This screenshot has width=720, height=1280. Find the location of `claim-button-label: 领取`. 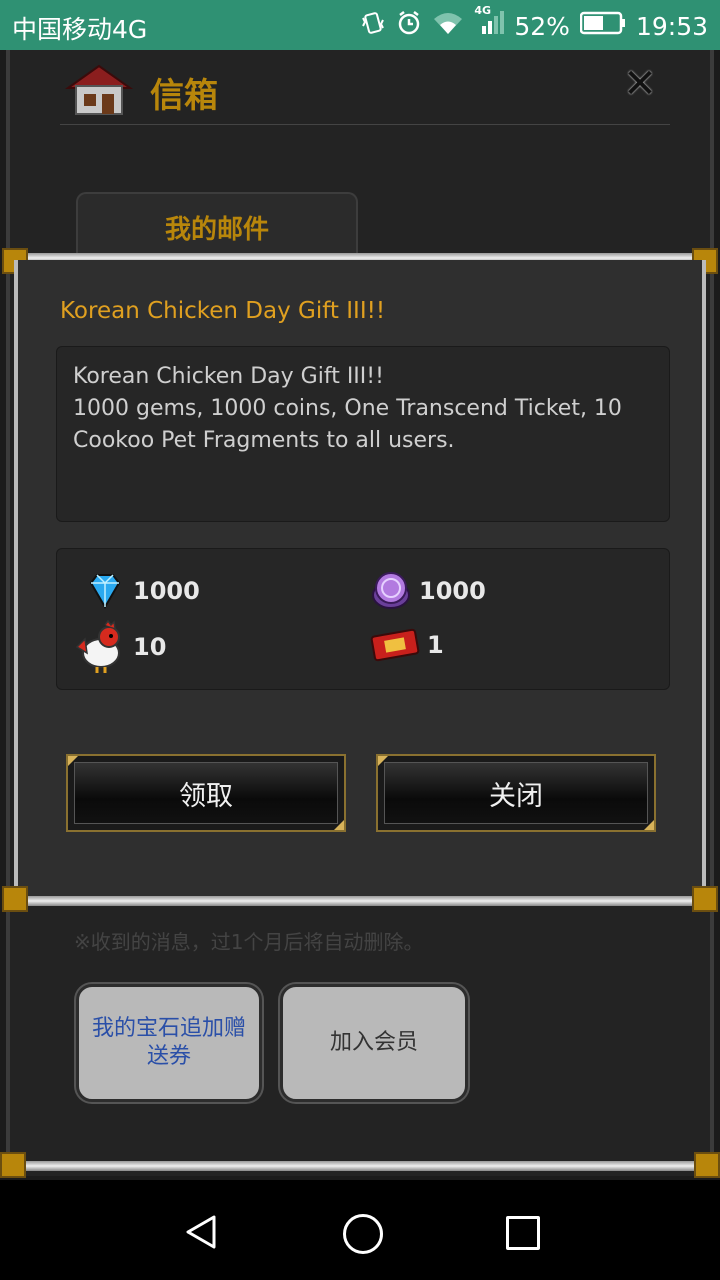

claim-button-label: 领取 is located at coordinates (206, 796).